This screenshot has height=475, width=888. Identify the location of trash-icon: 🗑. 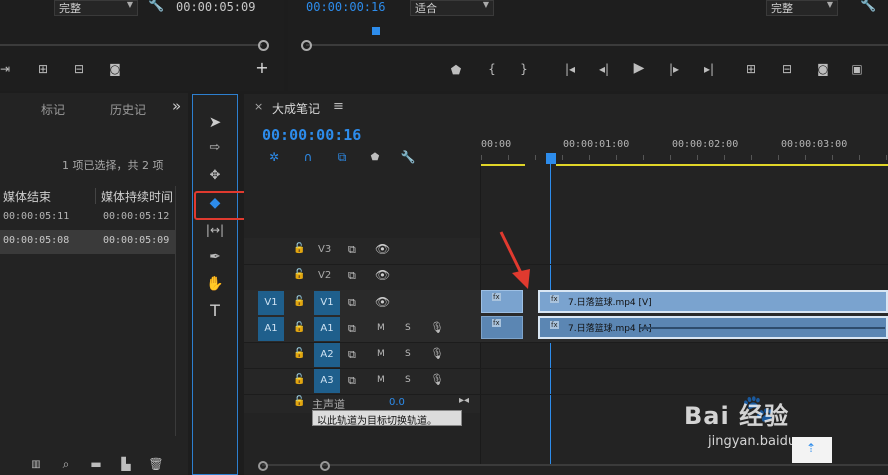
(156, 464).